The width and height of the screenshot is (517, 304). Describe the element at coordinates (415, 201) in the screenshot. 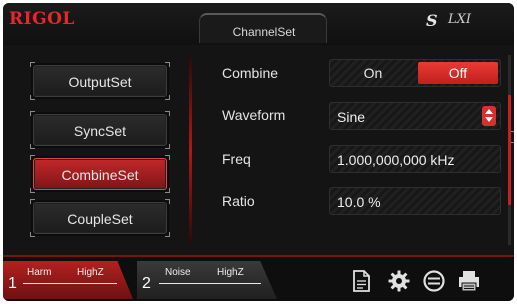

I see `ratio-field: 10.0 %` at that location.